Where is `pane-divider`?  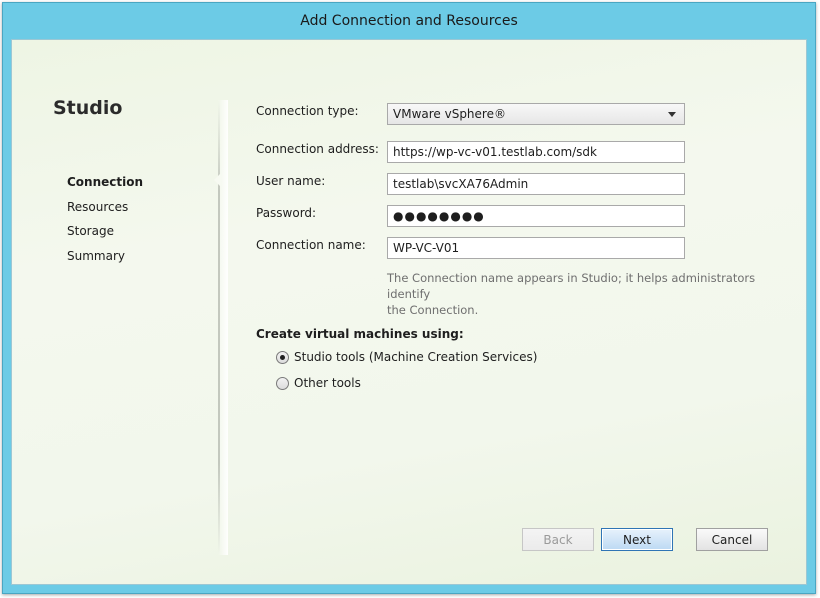 pane-divider is located at coordinates (219, 327).